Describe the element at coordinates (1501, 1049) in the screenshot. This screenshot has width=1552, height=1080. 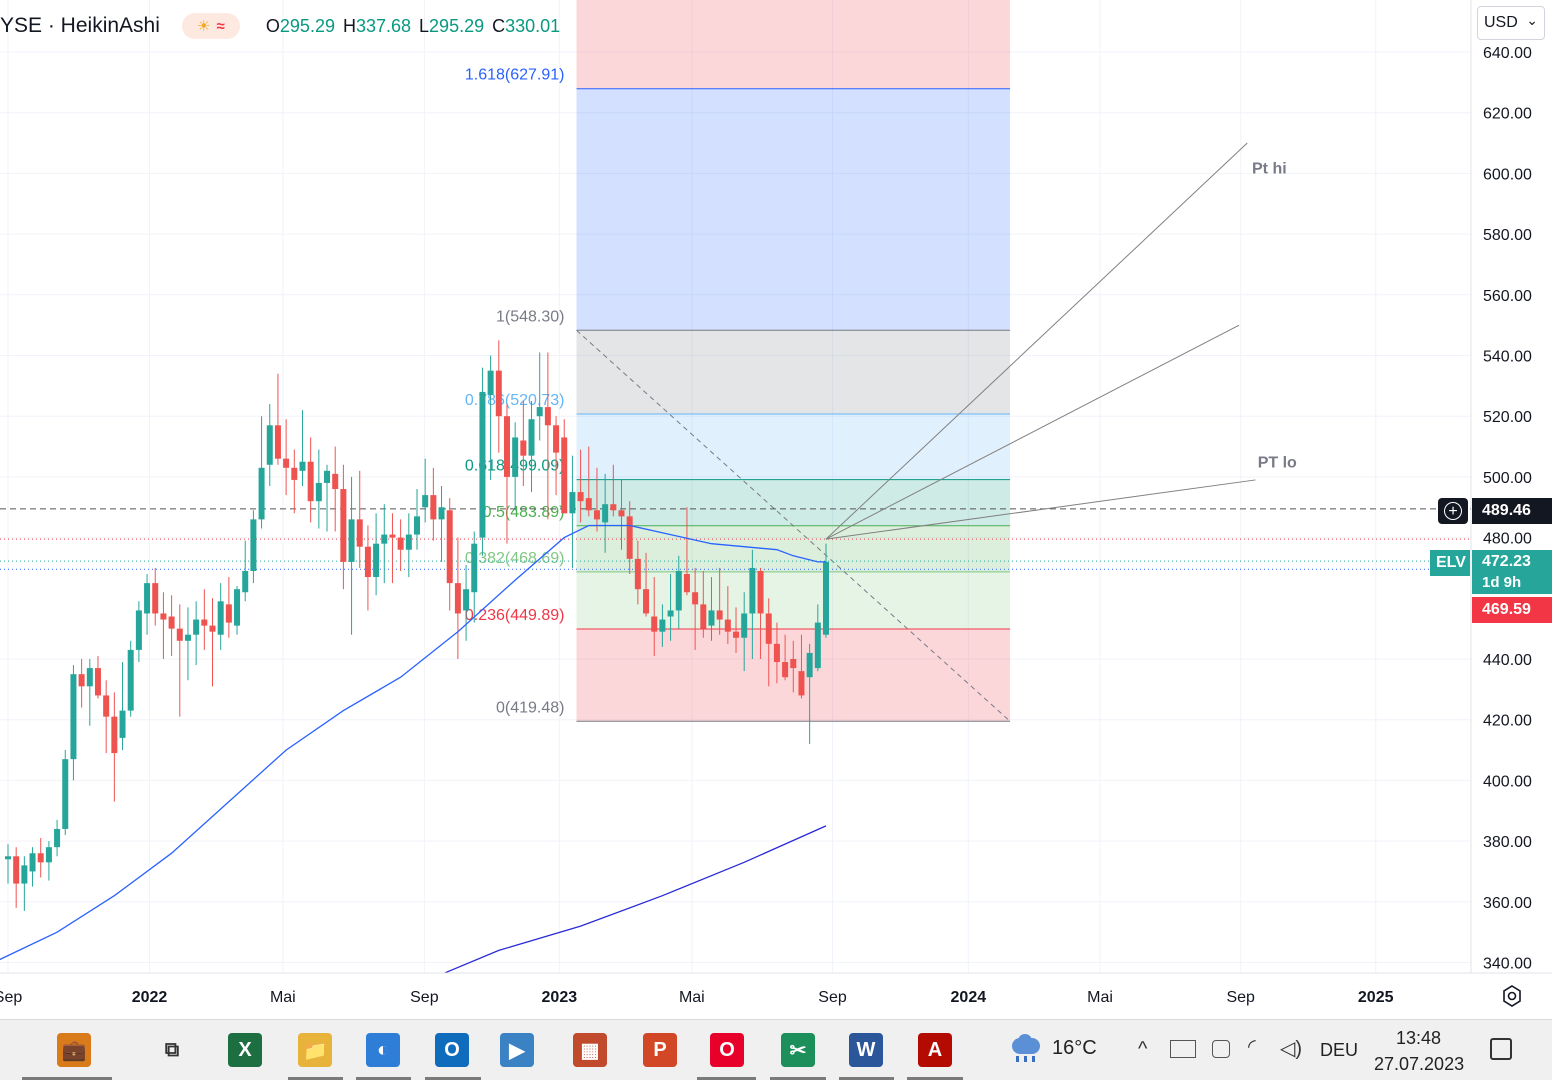
I see `notification-icon` at that location.